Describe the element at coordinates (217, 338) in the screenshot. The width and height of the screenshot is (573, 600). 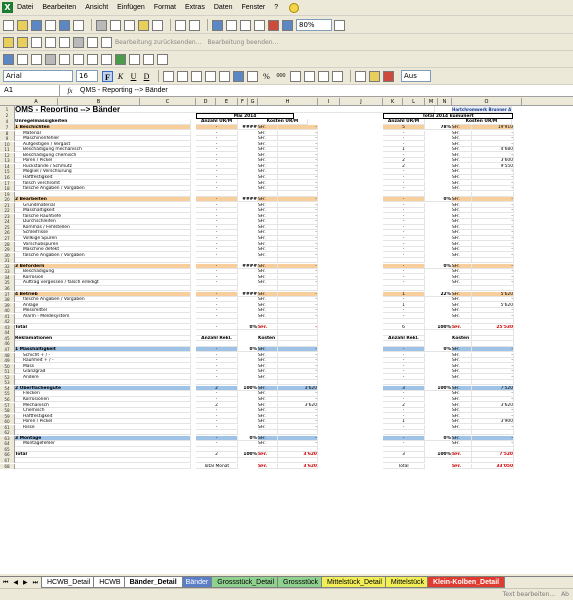
I see `anzahl-cell: Anzahl Rekl.` at that location.